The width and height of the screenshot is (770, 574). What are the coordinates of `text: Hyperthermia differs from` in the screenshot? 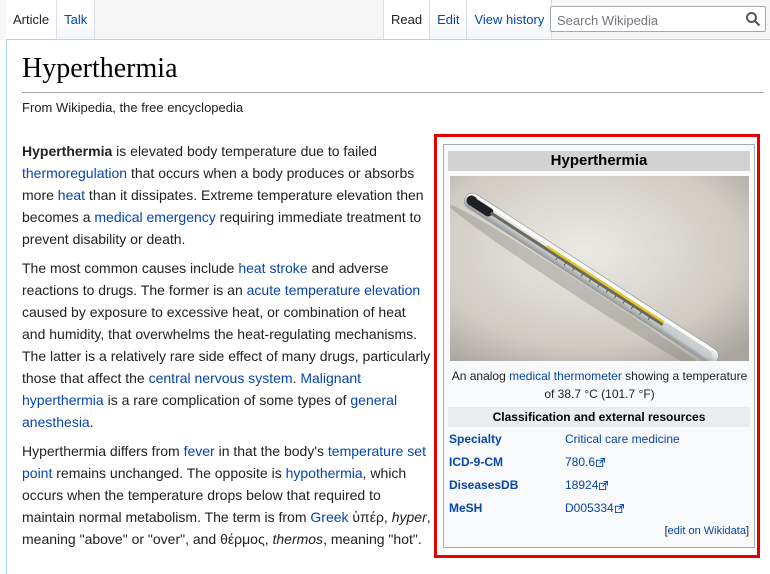 It's located at (103, 451).